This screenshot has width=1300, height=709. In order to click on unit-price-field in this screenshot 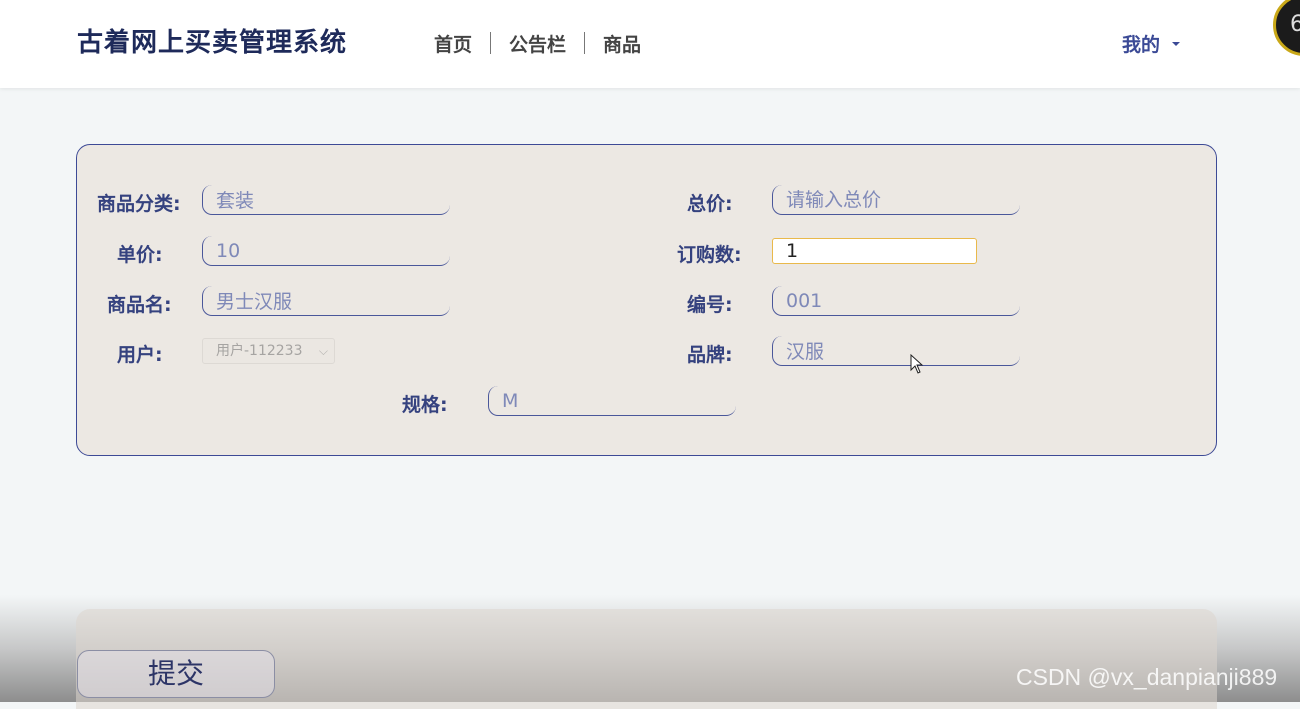, I will do `click(326, 251)`.